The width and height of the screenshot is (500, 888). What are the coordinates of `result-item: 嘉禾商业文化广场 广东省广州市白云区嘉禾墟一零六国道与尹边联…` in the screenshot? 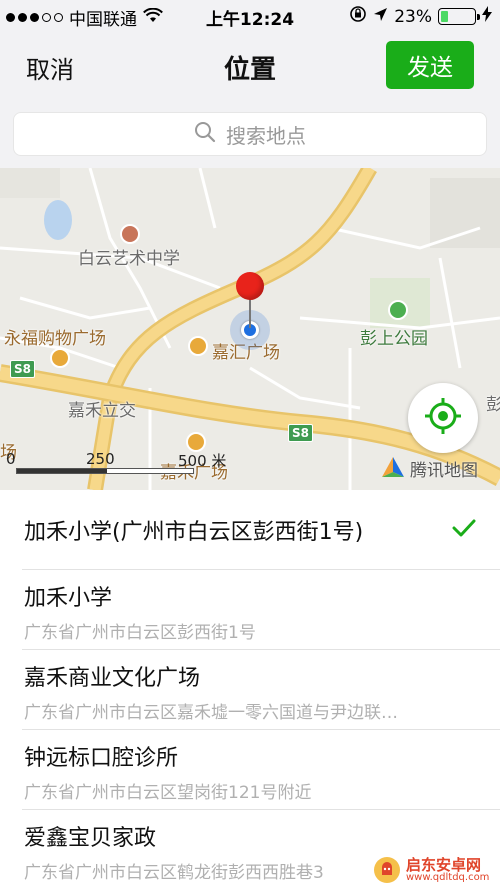 It's located at (250, 690).